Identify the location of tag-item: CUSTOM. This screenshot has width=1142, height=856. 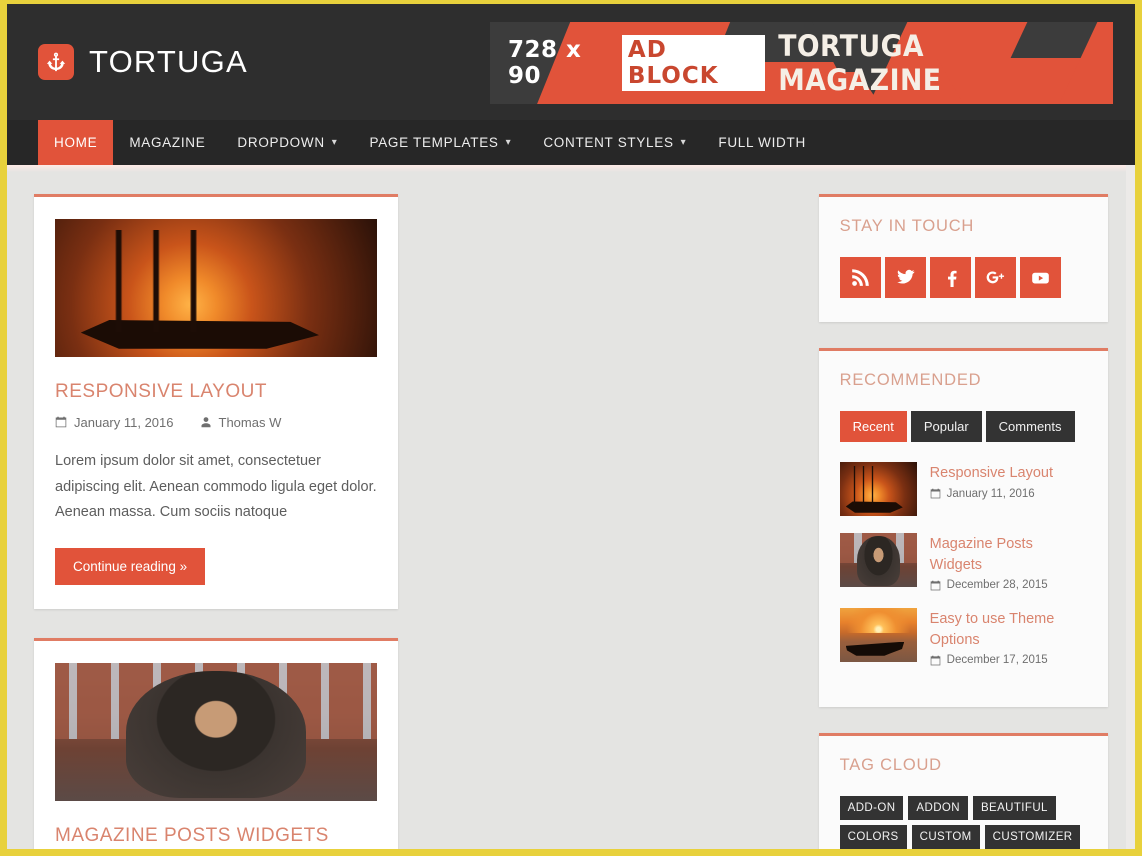
(945, 837).